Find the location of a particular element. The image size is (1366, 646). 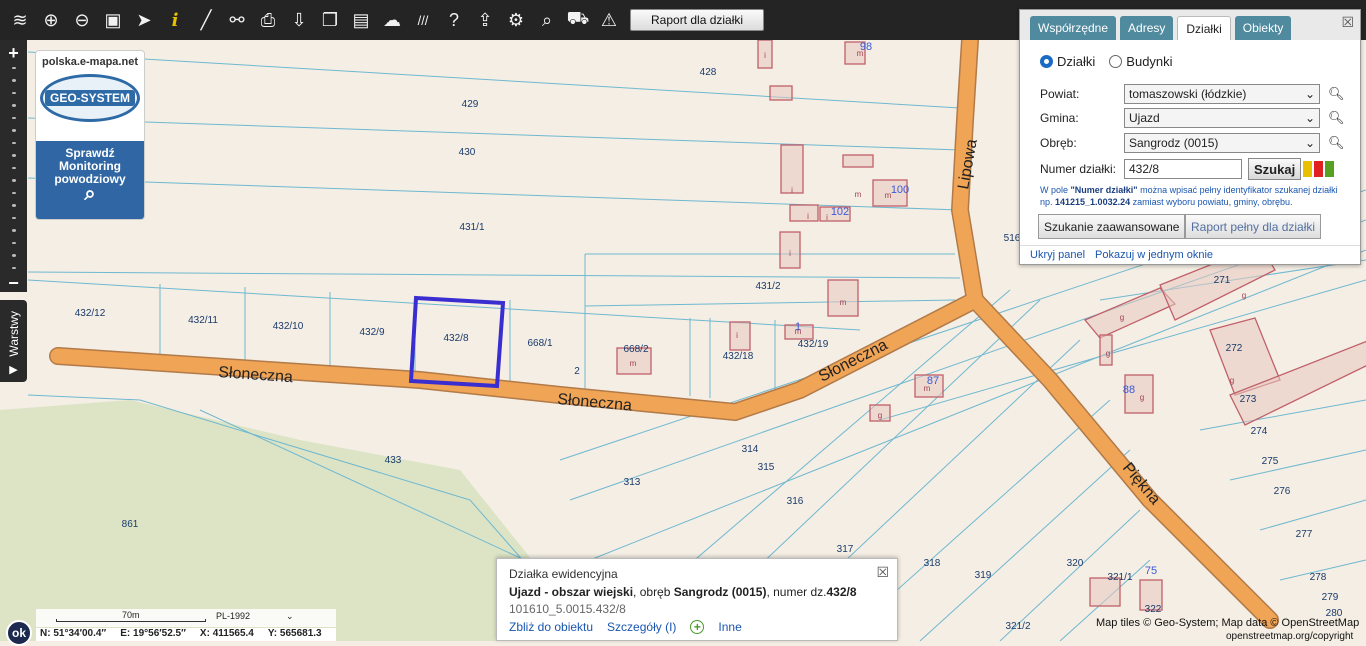

settings-icon: ⚙ is located at coordinates (516, 20).